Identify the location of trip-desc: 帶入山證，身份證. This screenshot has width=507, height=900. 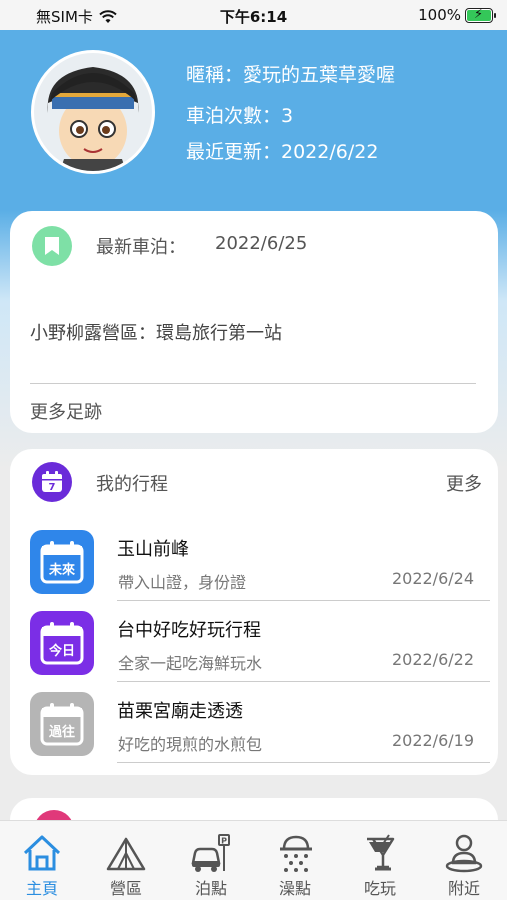
(182, 582).